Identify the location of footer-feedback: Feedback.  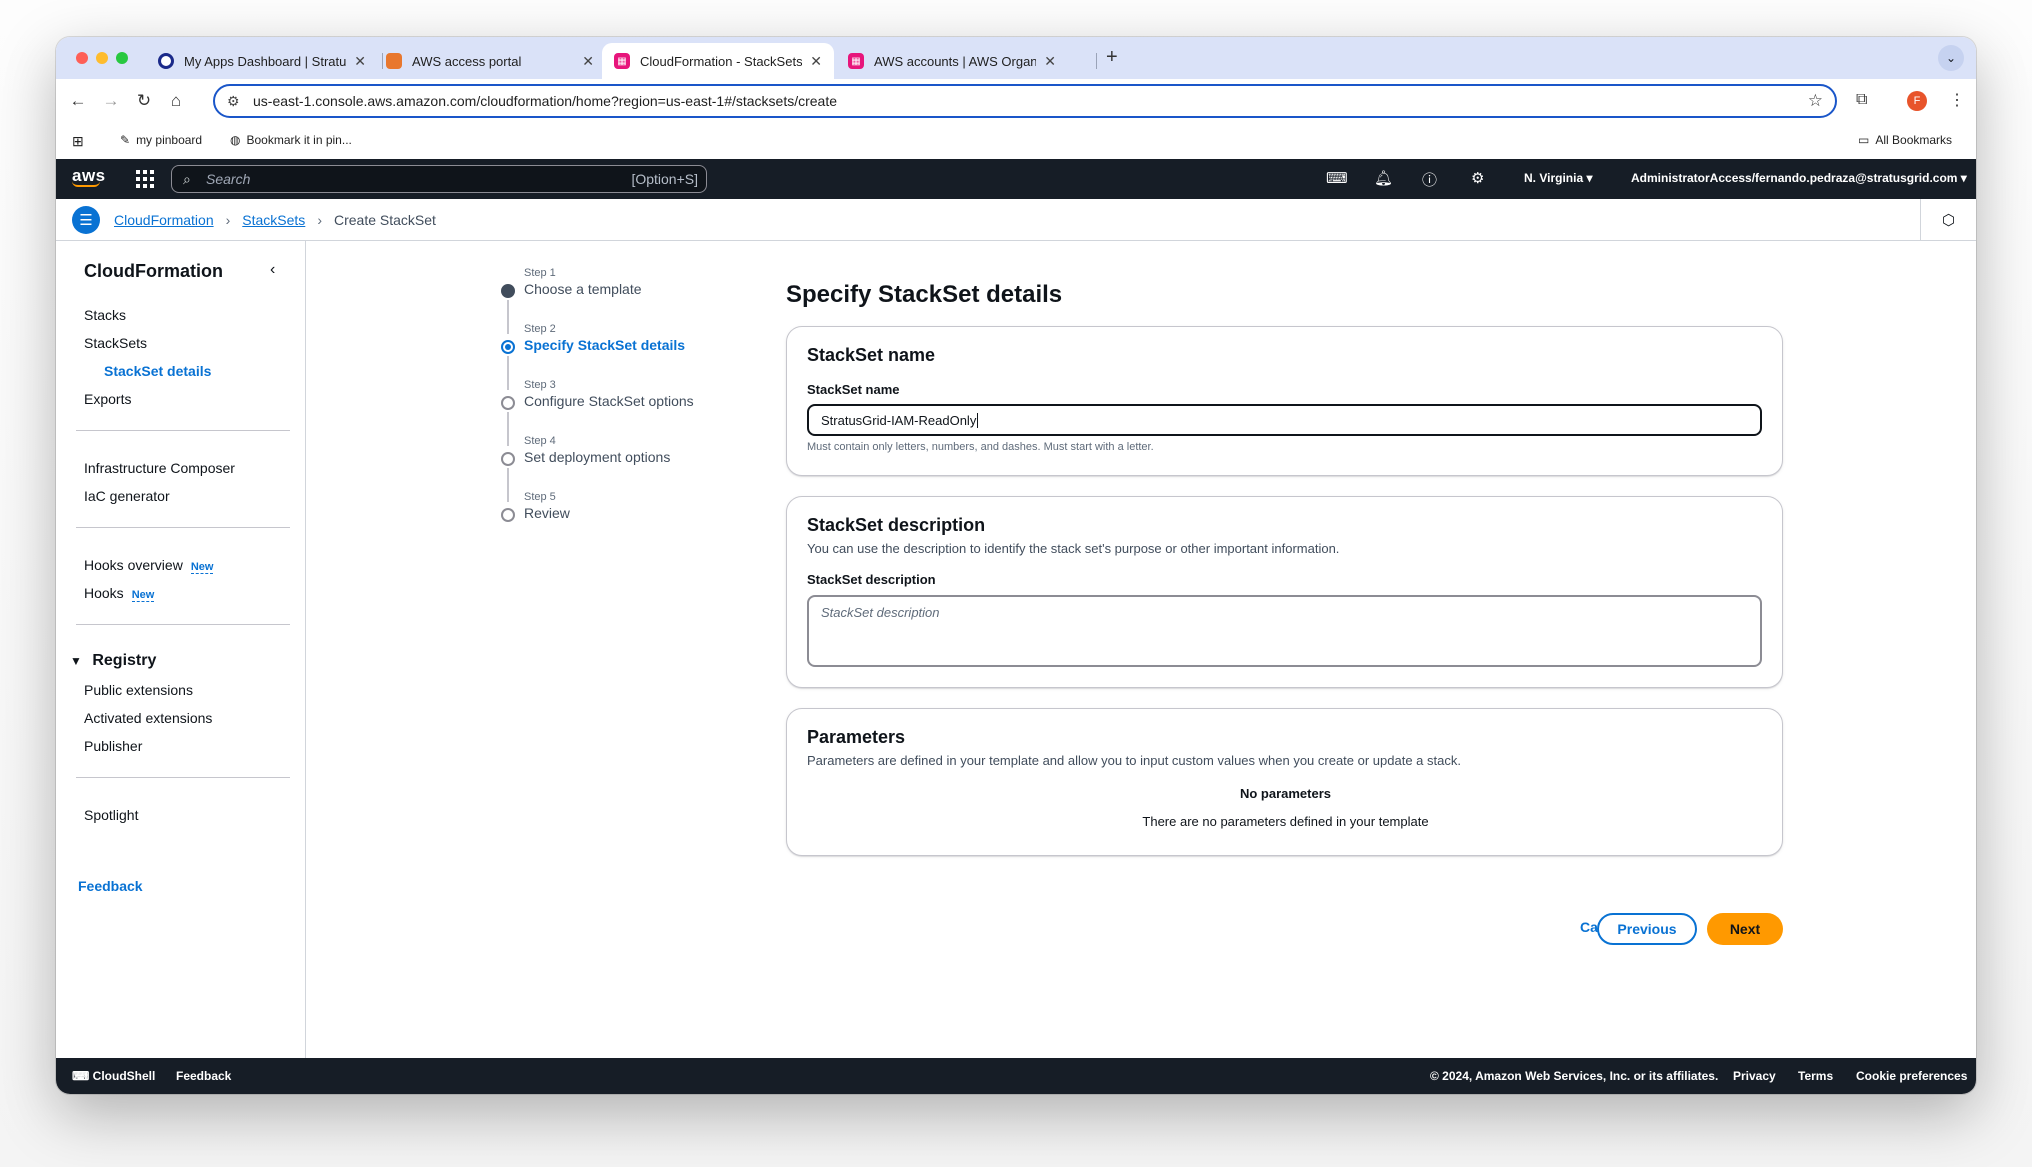
(203, 1076).